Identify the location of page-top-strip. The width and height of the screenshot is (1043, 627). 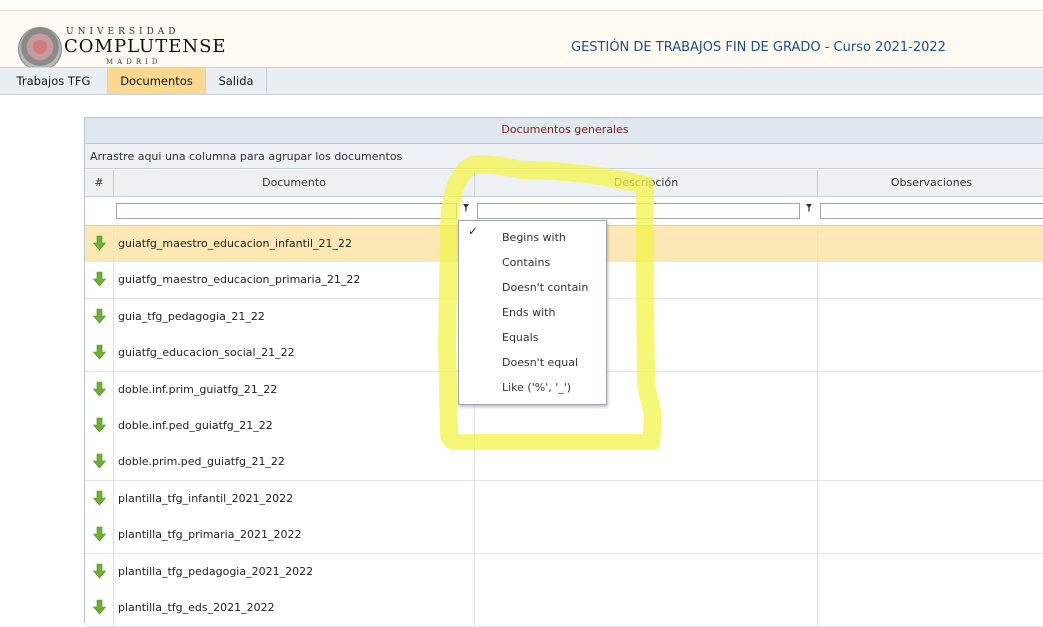
(521, 5).